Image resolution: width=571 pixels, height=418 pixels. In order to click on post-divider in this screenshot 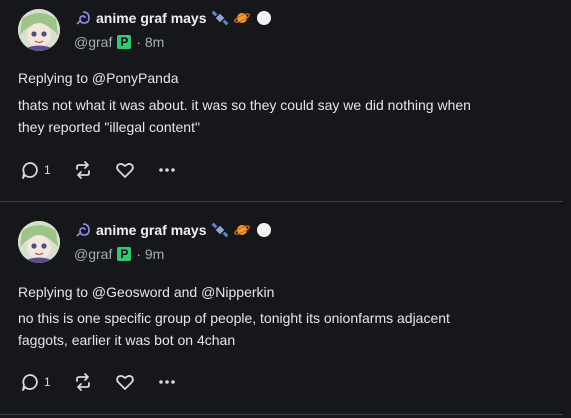, I will do `click(281, 414)`.